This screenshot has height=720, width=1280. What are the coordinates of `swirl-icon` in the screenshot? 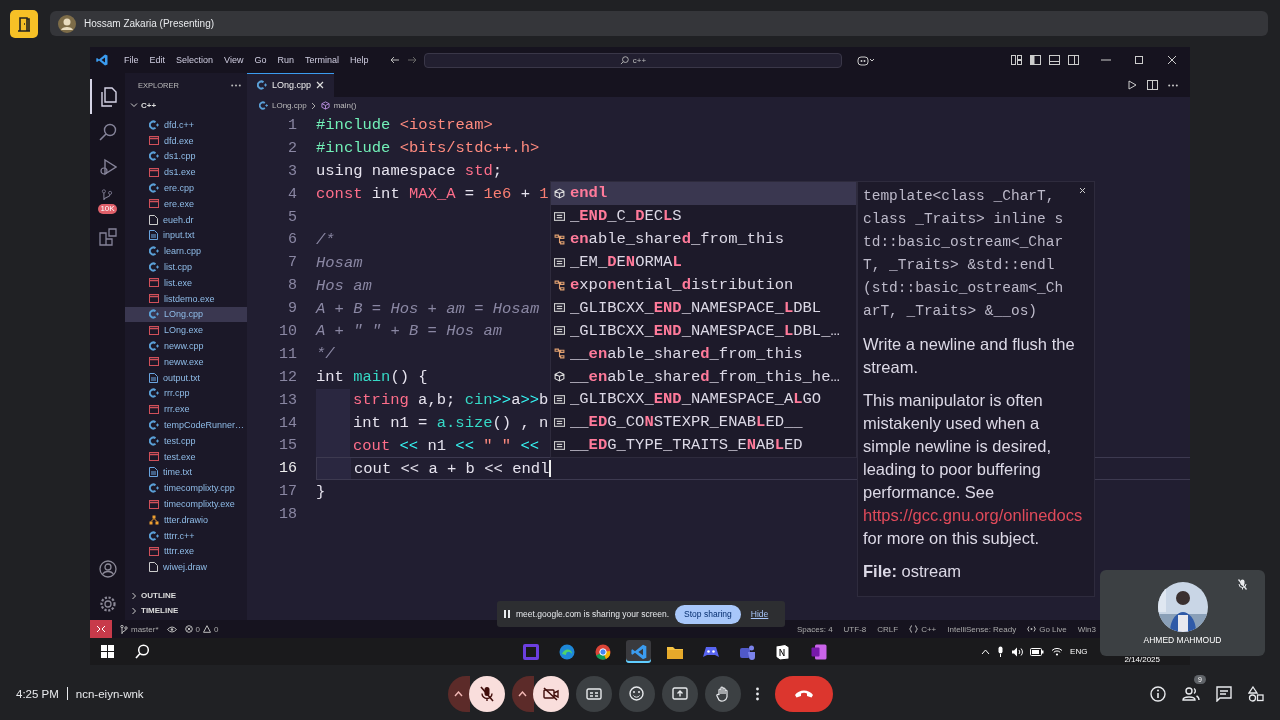 It's located at (566, 651).